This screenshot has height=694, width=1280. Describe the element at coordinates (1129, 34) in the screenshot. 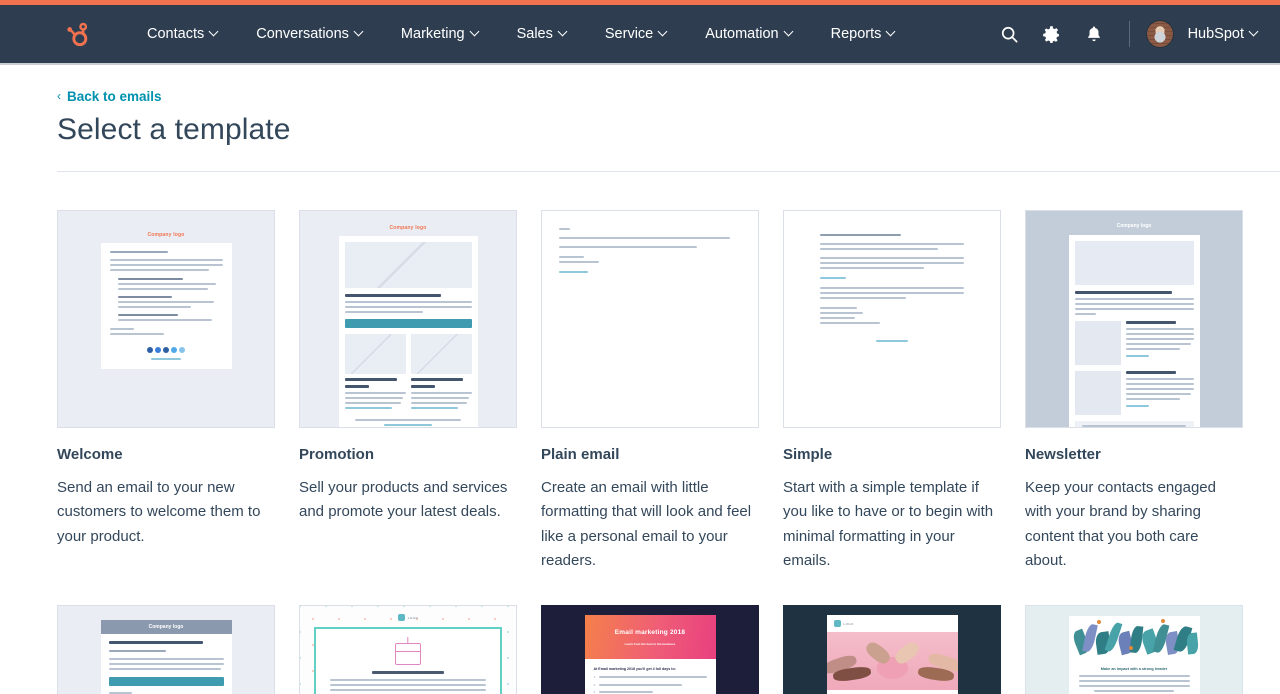

I see `nav-divider` at that location.